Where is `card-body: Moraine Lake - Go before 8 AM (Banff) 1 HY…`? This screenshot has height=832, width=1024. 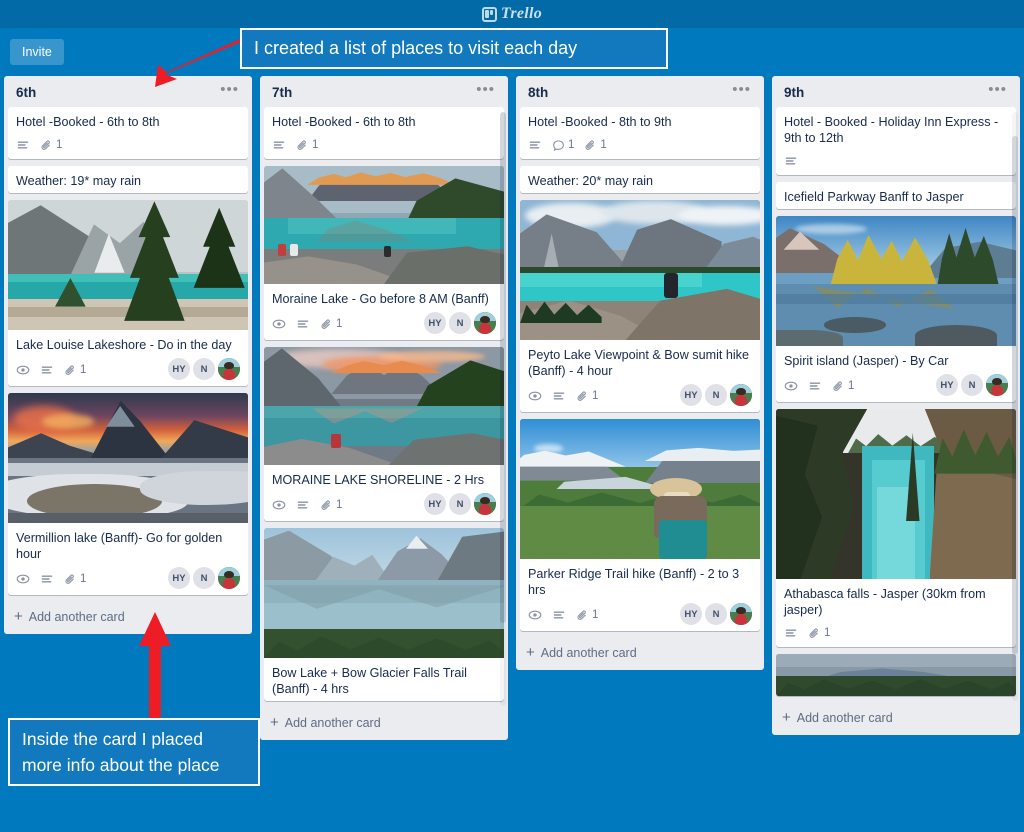
card-body: Moraine Lake - Go before 8 AM (Banff) 1 HY… is located at coordinates (384, 312).